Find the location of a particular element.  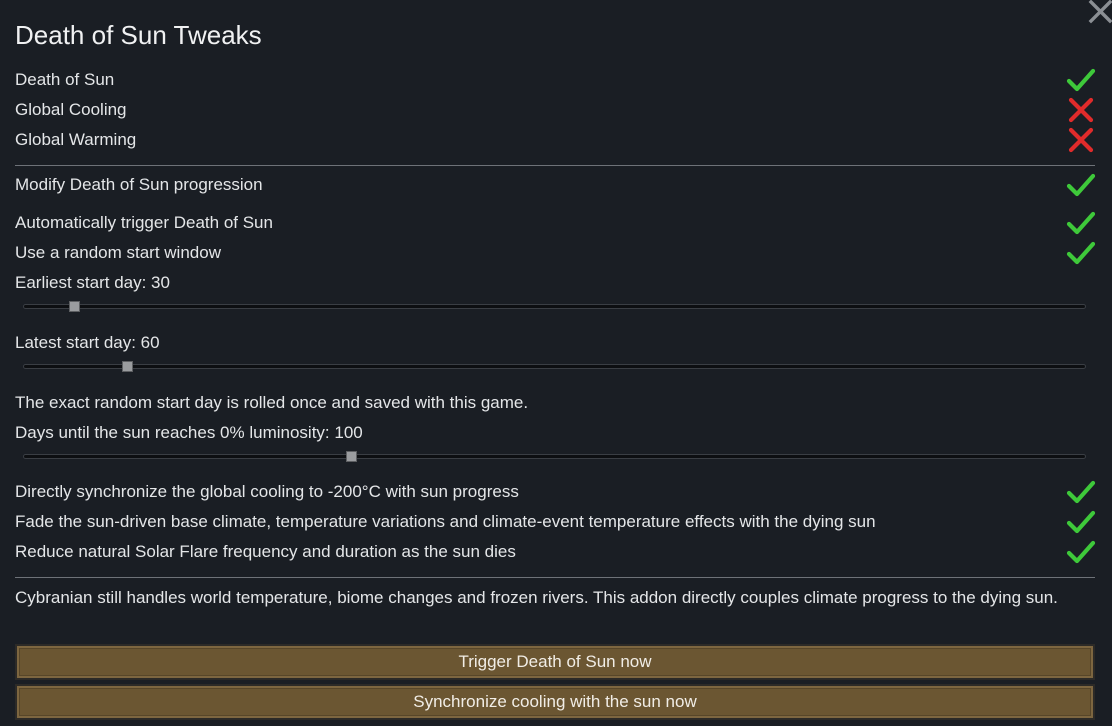

toggle-random-window: Use a random start window is located at coordinates (555, 253).